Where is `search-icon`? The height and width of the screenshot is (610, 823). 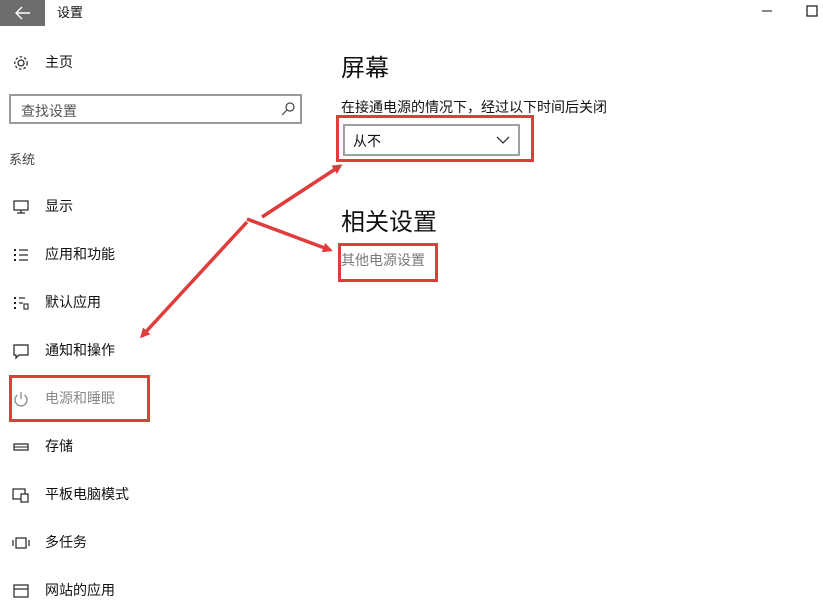
search-icon is located at coordinates (288, 109).